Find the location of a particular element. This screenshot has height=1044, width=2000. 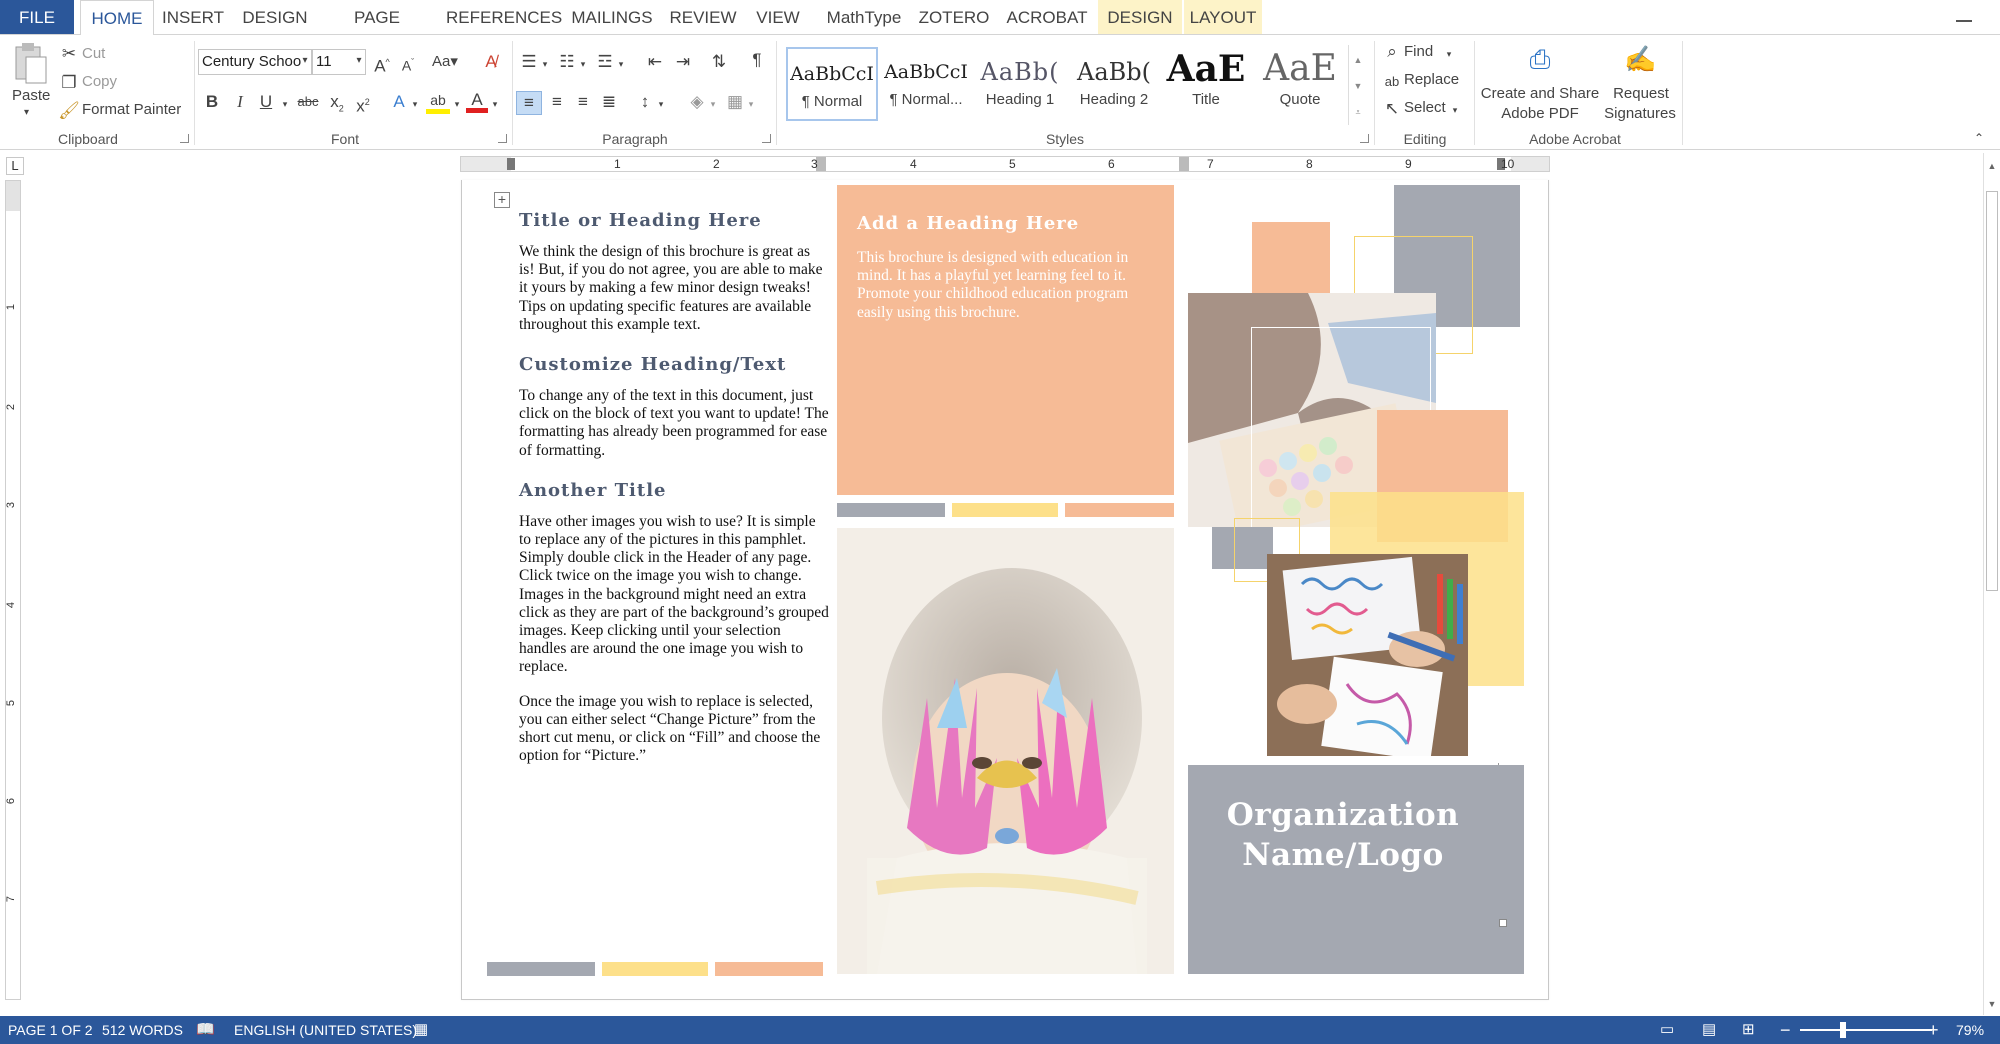

tab-file: FILE is located at coordinates (37, 17).